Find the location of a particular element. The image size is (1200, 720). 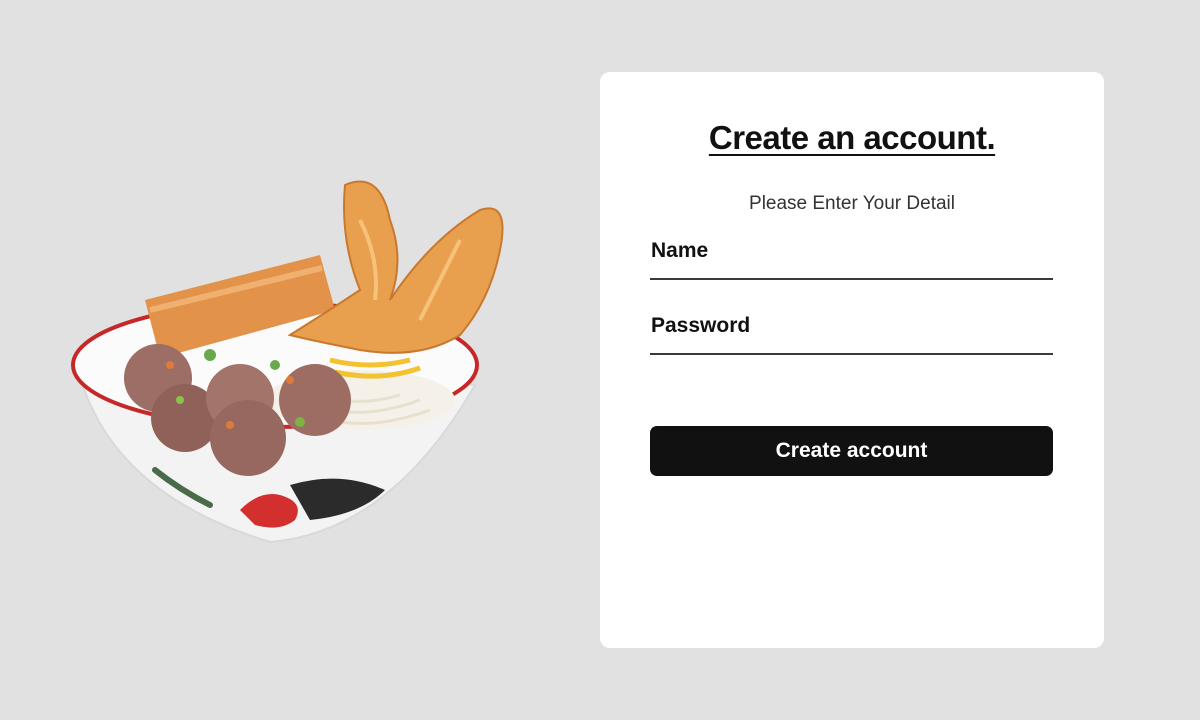

form-subtitle: Please Enter Your Detail is located at coordinates (852, 203).